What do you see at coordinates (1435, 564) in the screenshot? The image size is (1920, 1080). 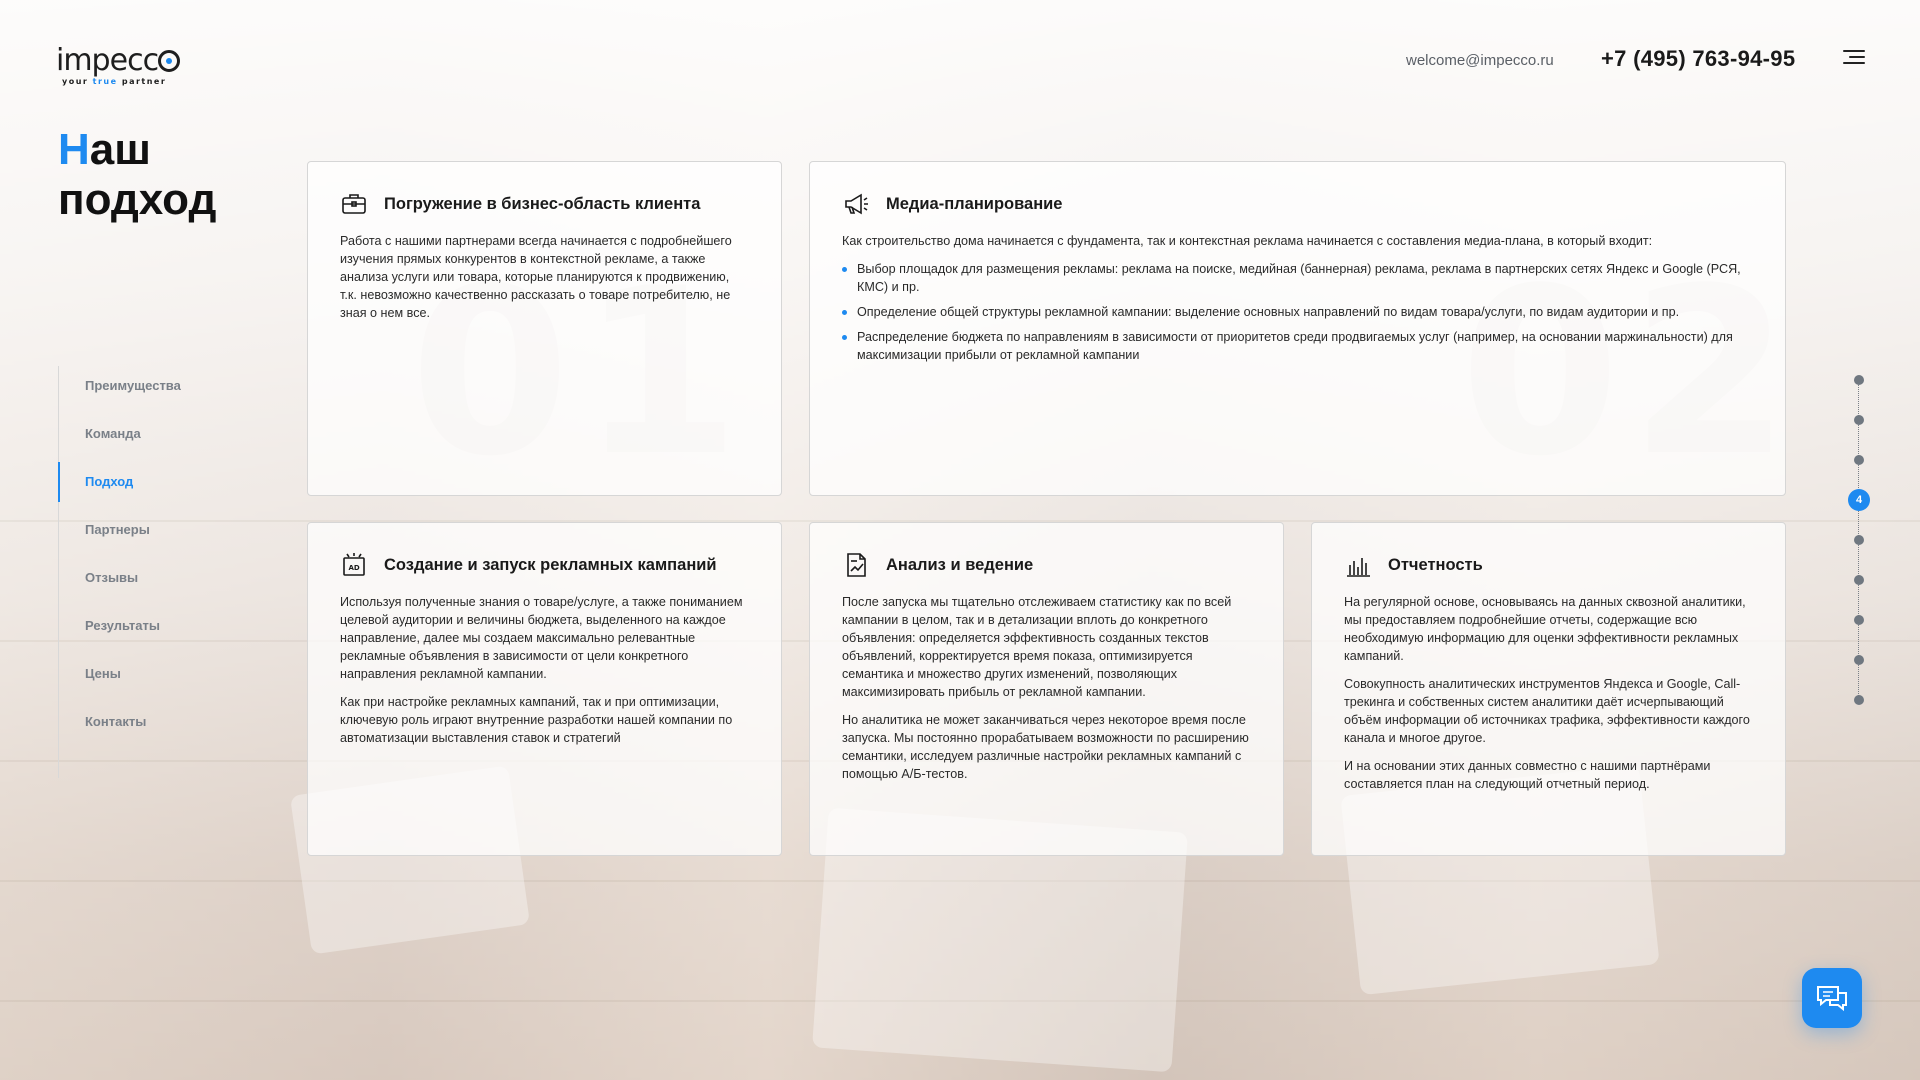 I see `card-title: Отчетность` at bounding box center [1435, 564].